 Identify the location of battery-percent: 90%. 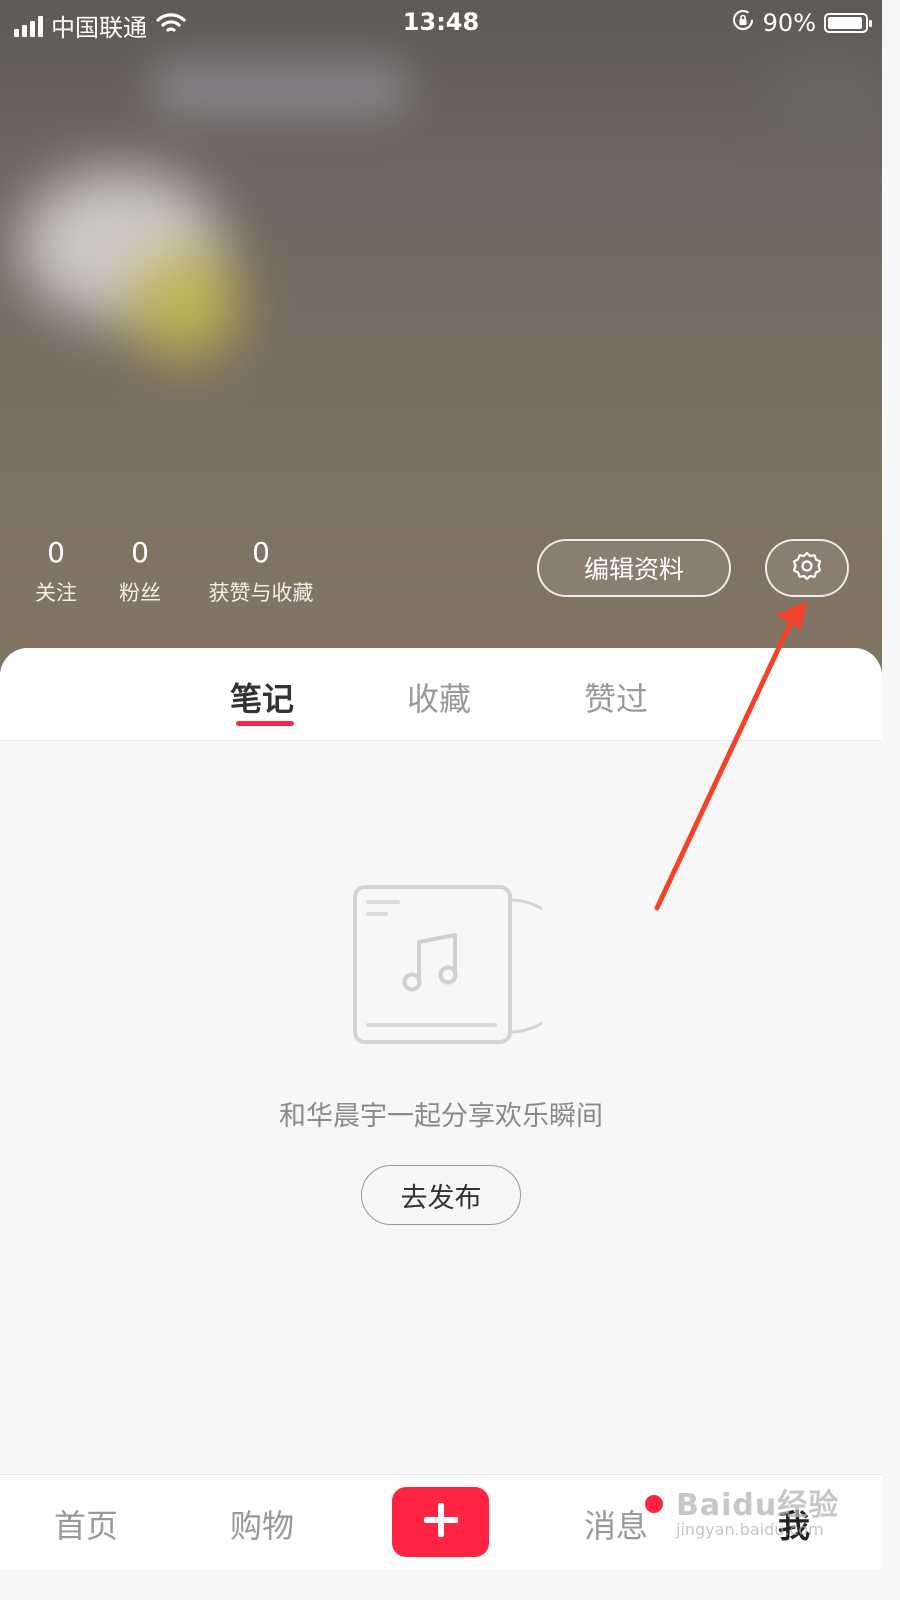
(789, 23).